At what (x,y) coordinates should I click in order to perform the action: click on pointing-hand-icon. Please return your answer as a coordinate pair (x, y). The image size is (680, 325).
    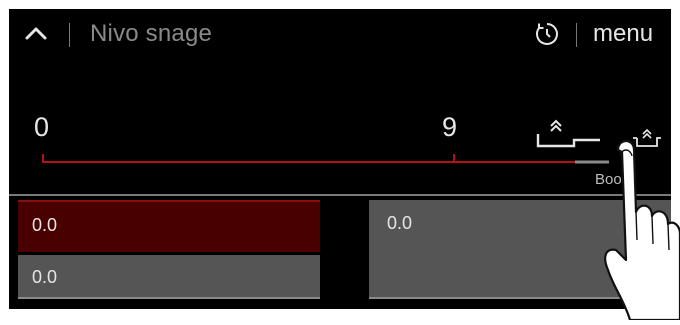
    Looking at the image, I should click on (640, 221).